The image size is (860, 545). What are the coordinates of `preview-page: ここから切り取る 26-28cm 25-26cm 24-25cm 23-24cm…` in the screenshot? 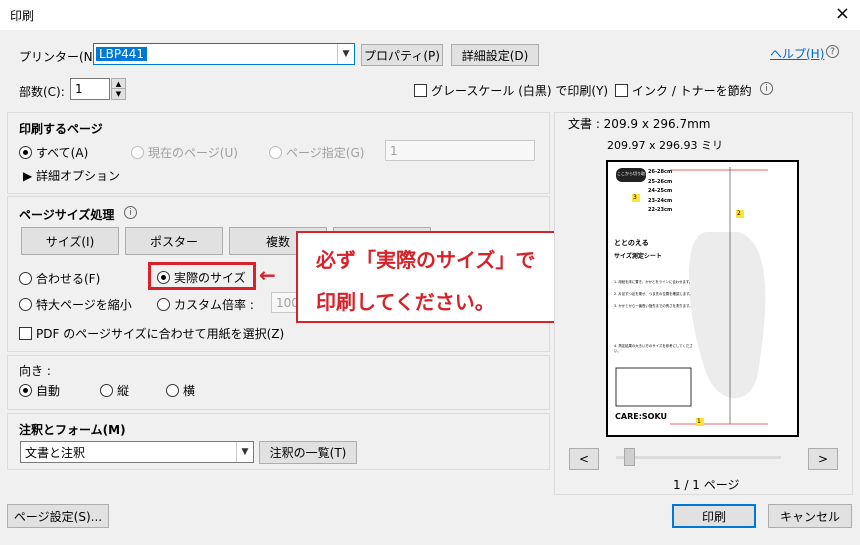 It's located at (702, 298).